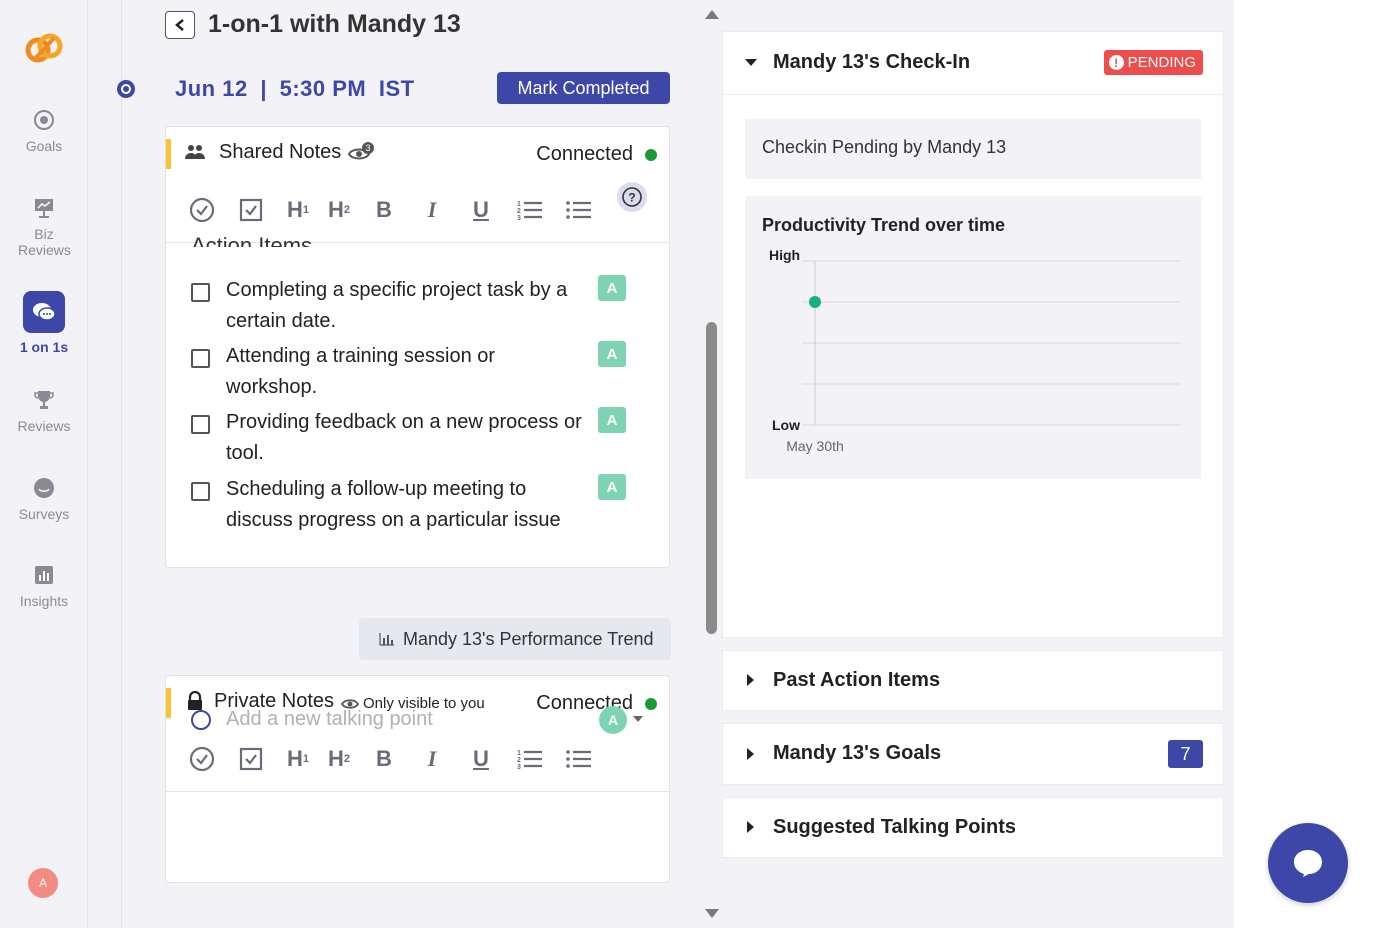 The width and height of the screenshot is (1373, 928). I want to click on shared-notes-toolbar: H1 H2 B I U 123 ?, so click(417, 212).